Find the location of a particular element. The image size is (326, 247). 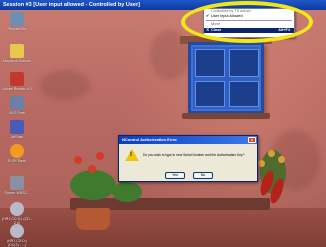

wallpaper-stain is located at coordinates (65, 85).